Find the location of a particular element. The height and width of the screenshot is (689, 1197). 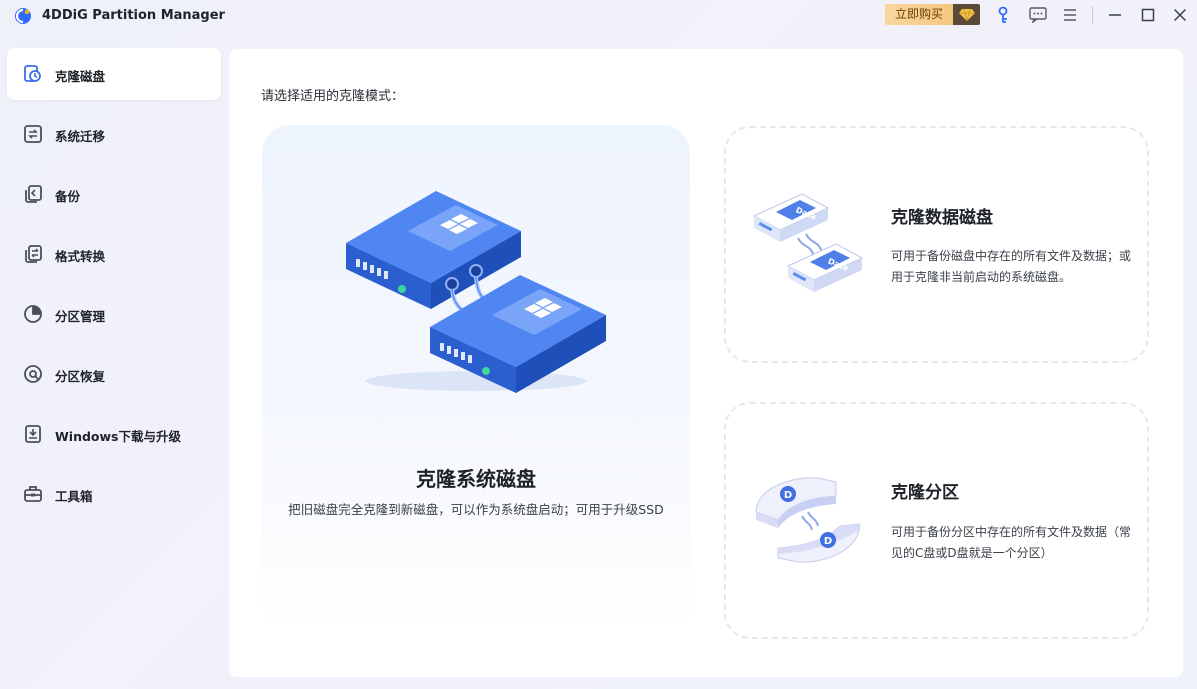

sidebar-item-label: 格式转换 is located at coordinates (80, 256).